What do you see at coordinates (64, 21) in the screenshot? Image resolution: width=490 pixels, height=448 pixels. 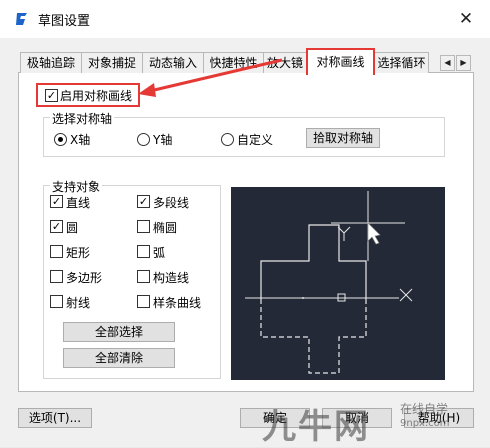 I see `window-title: 草图设置` at bounding box center [64, 21].